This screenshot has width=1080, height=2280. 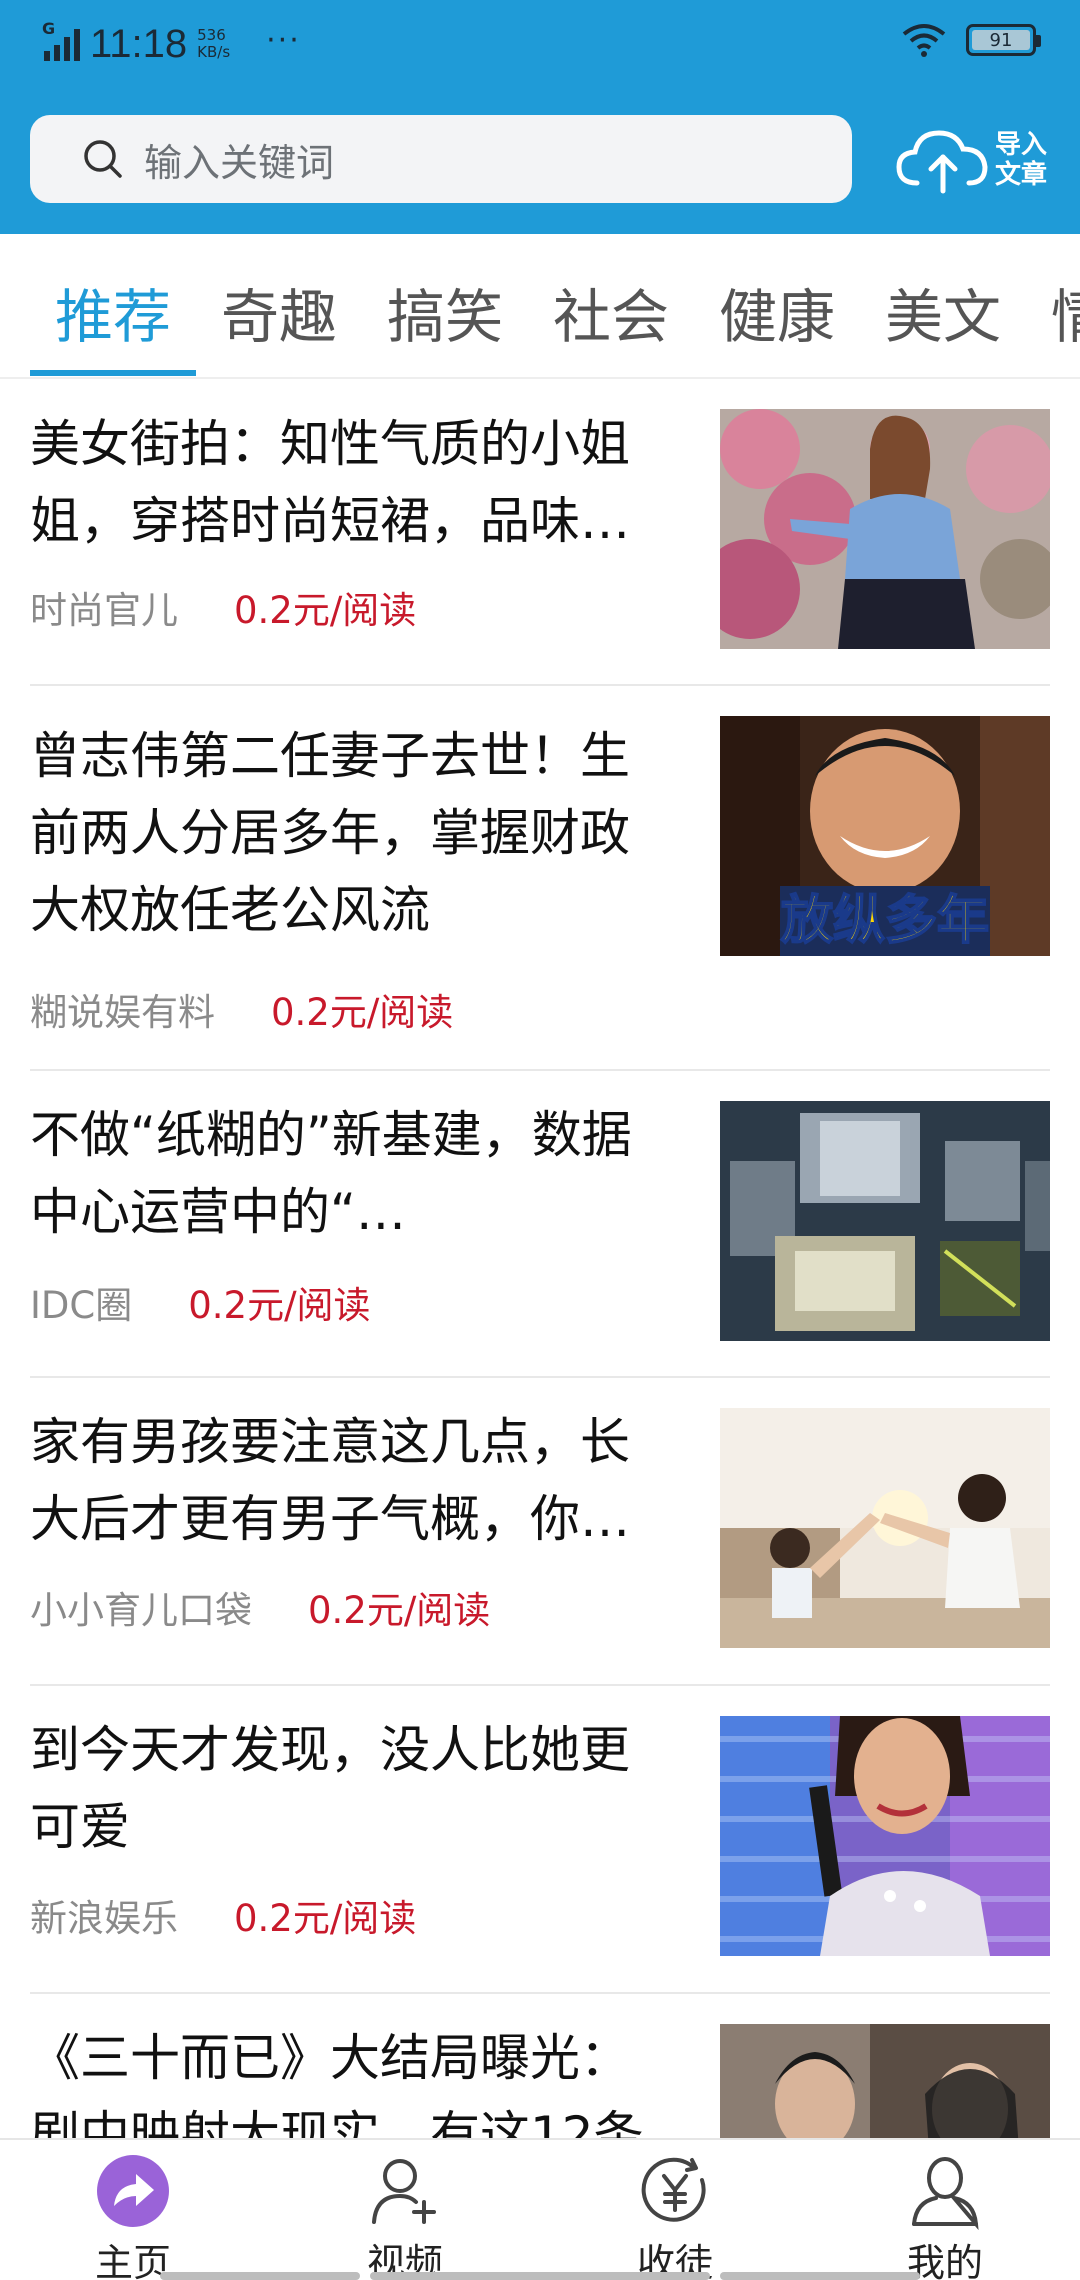 What do you see at coordinates (113, 312) in the screenshot?
I see `tab-recommend: 推荐` at bounding box center [113, 312].